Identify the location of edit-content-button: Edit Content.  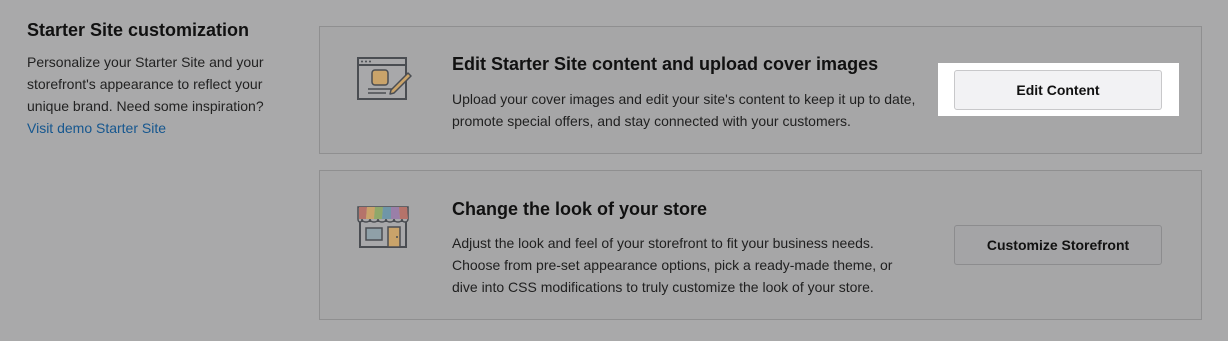
(1058, 90).